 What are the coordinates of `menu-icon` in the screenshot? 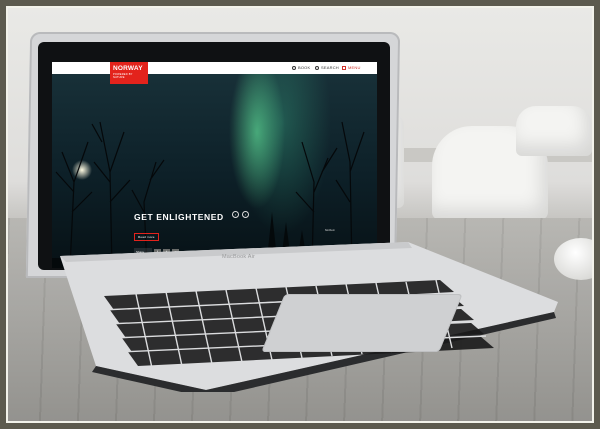 It's located at (344, 67).